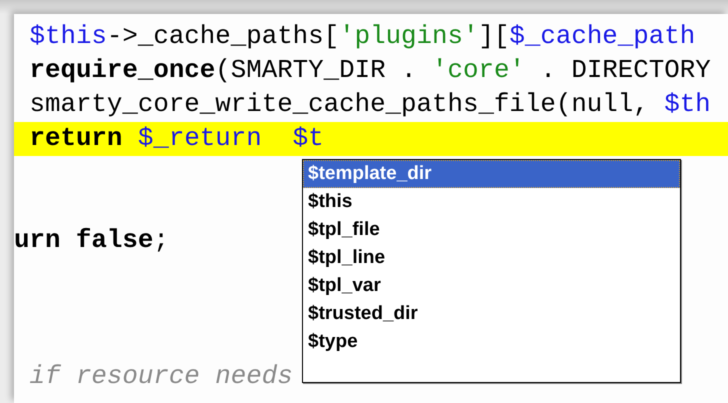 The image size is (728, 403). I want to click on suggestion-item: $template_dir, so click(491, 174).